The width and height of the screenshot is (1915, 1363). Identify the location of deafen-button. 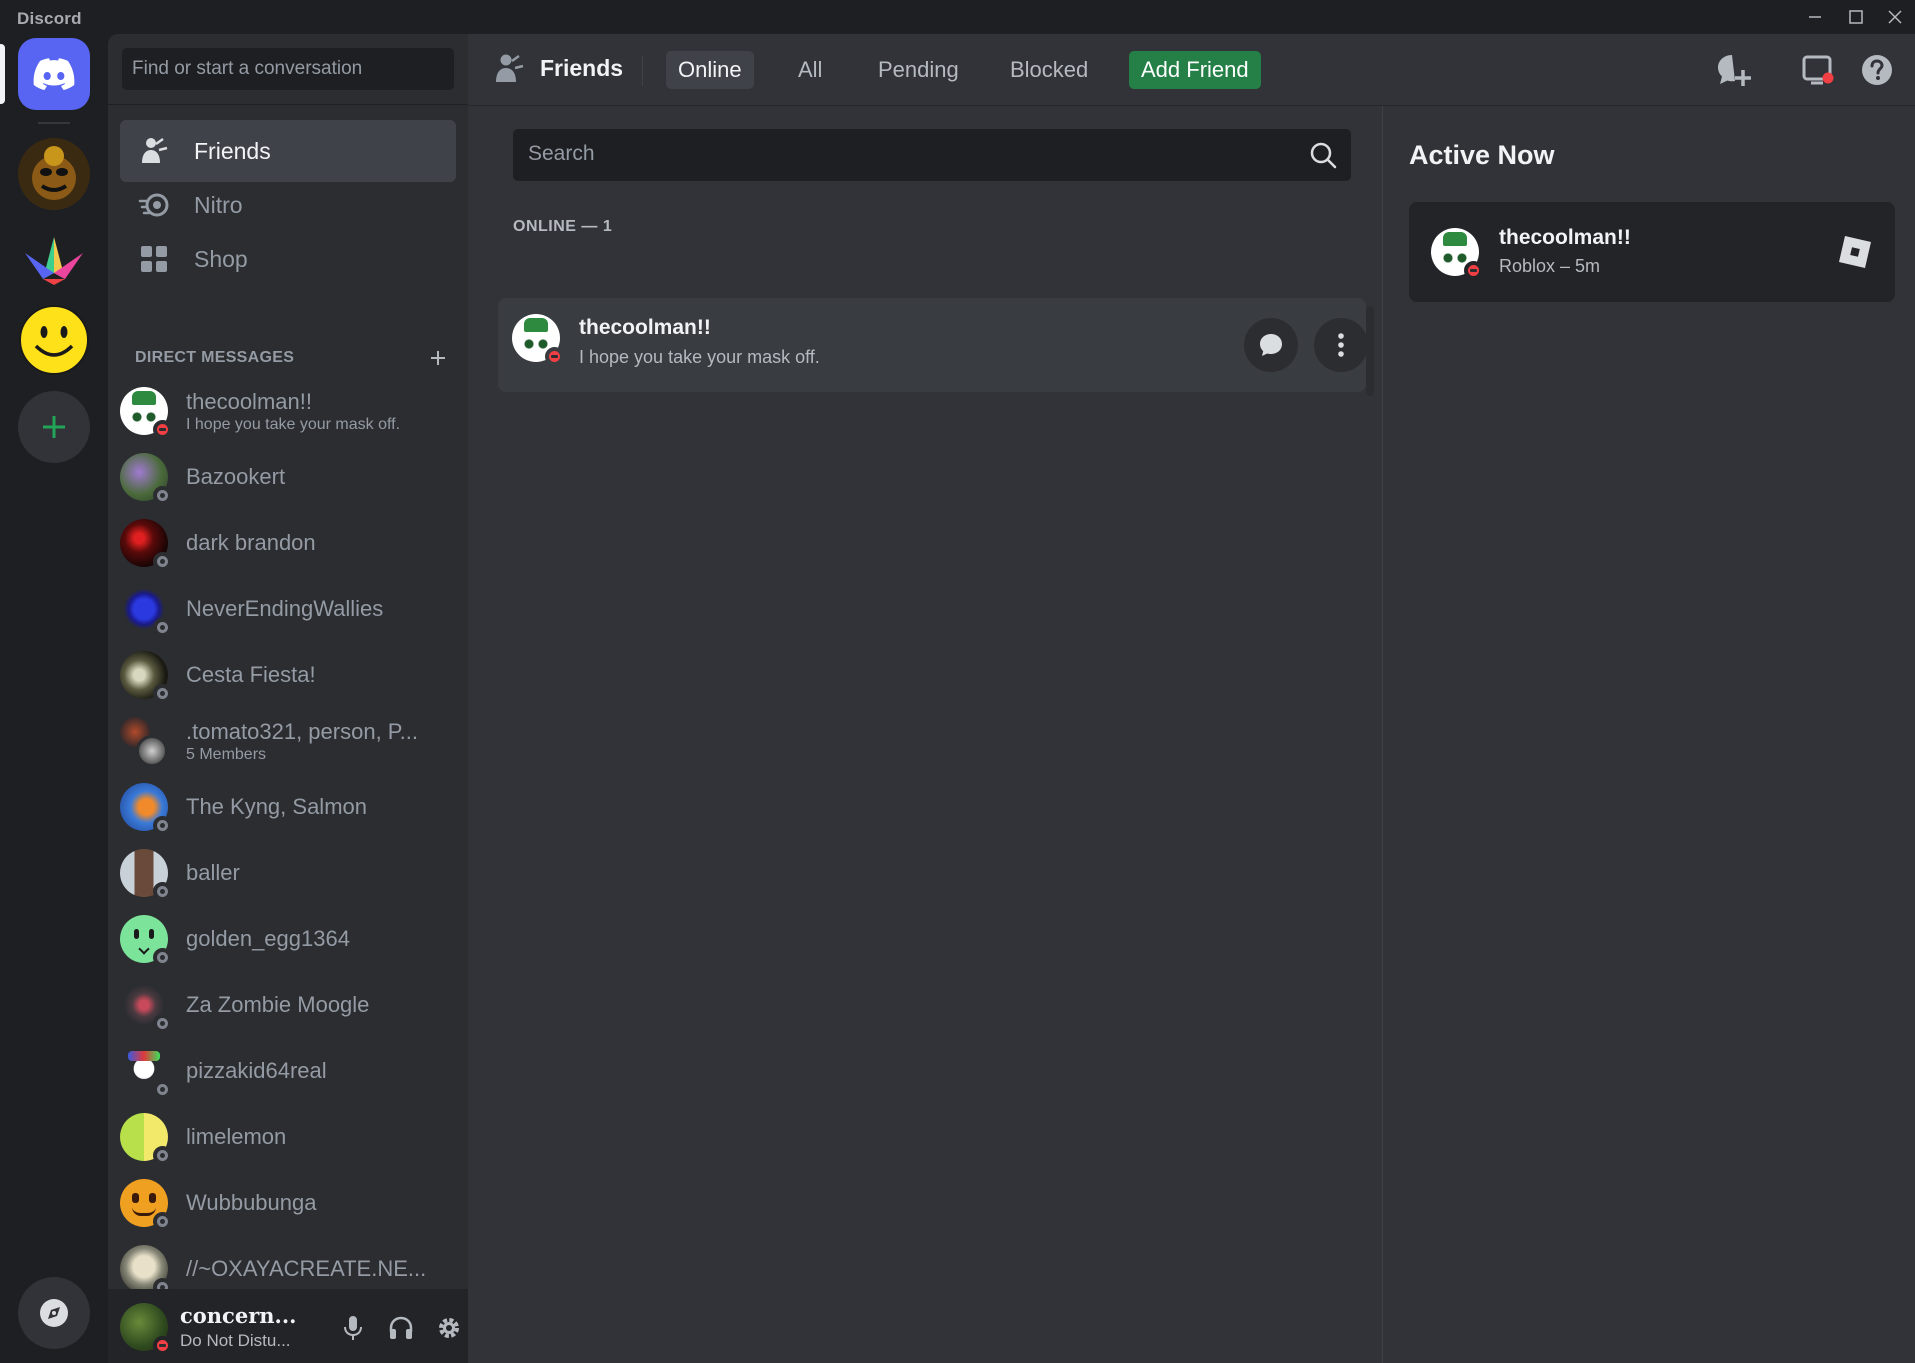
(401, 1328).